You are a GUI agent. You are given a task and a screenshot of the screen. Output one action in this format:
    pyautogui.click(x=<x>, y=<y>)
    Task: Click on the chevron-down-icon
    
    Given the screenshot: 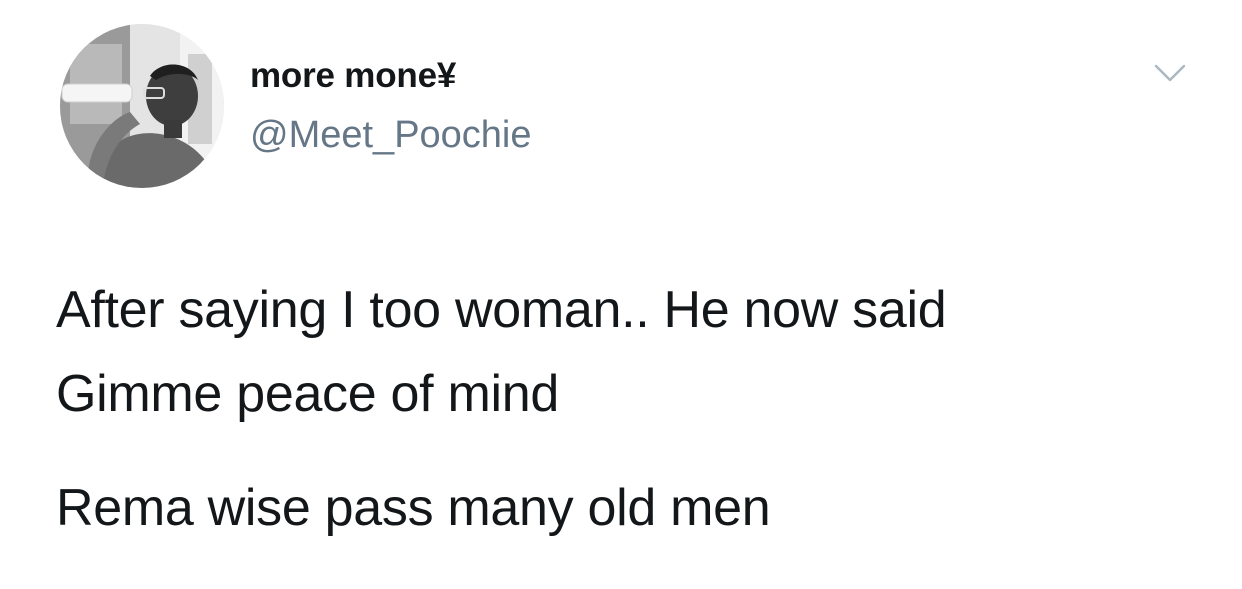 What is the action you would take?
    pyautogui.click(x=1170, y=75)
    